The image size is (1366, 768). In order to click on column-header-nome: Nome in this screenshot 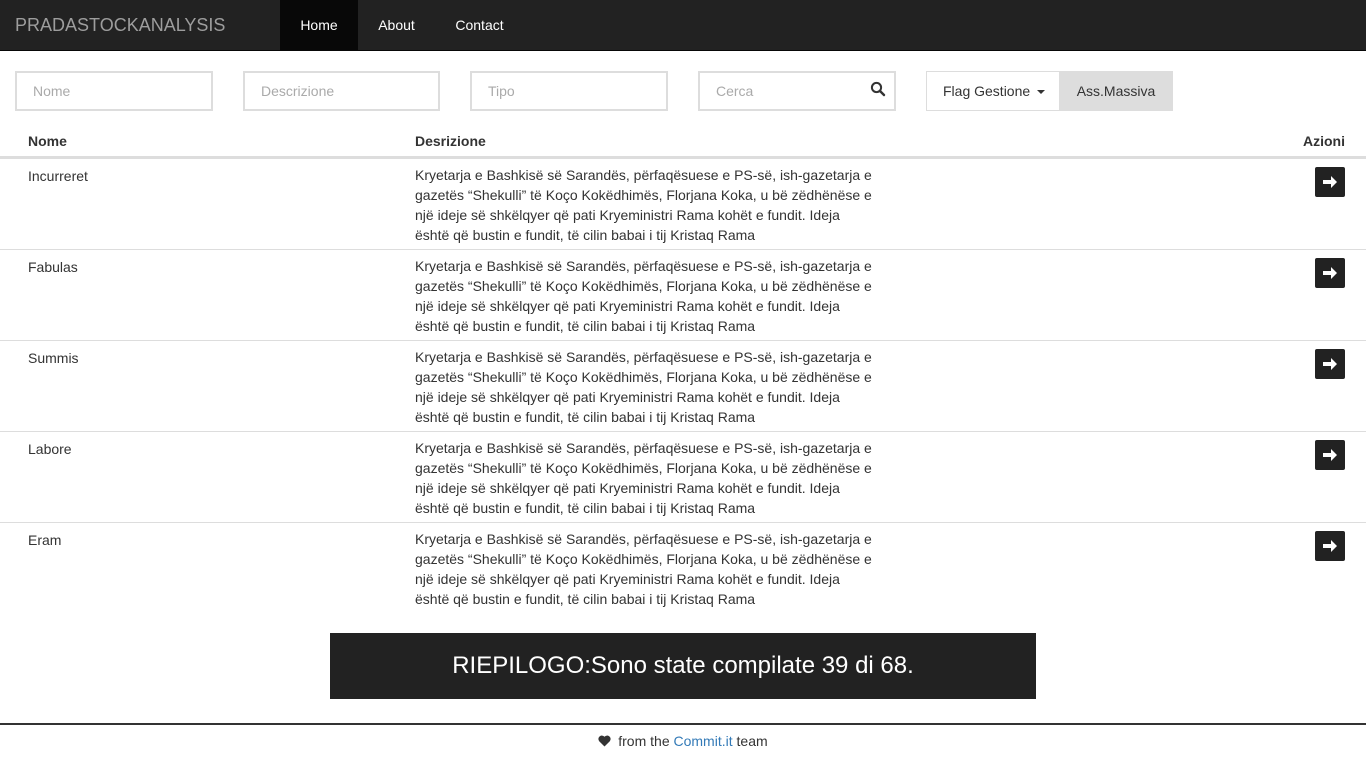, I will do `click(47, 141)`.